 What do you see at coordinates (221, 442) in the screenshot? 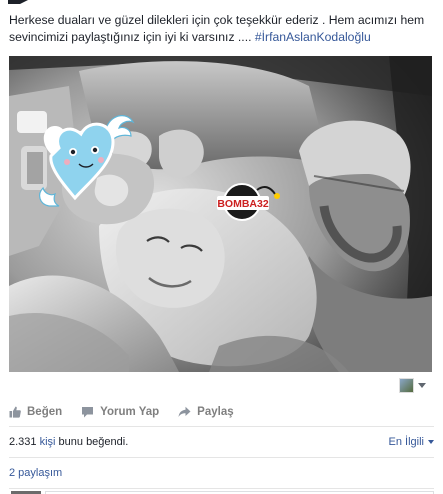
I see `likes-summary: 2.331 kişi bunu beğendi. En İlgili` at bounding box center [221, 442].